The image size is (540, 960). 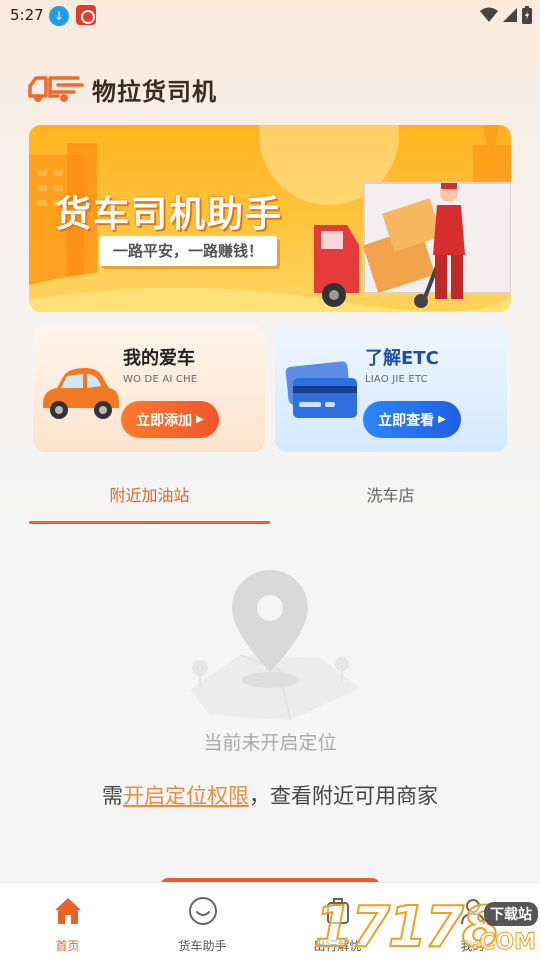 What do you see at coordinates (527, 15) in the screenshot?
I see `battery-icon` at bounding box center [527, 15].